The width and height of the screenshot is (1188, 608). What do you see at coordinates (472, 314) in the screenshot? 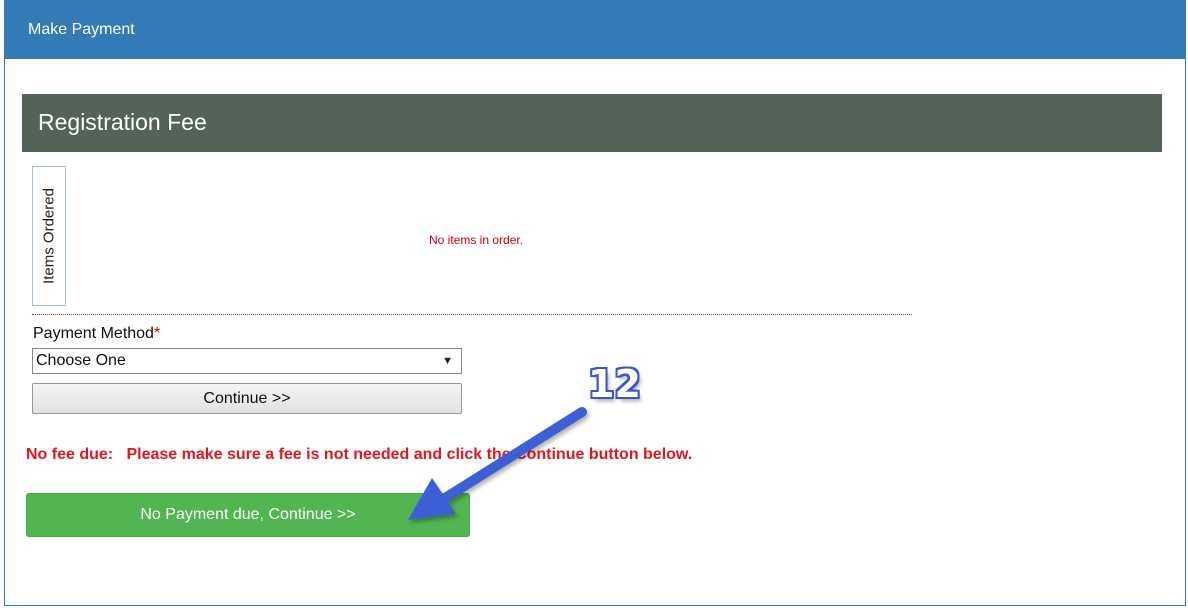
I see `divider` at bounding box center [472, 314].